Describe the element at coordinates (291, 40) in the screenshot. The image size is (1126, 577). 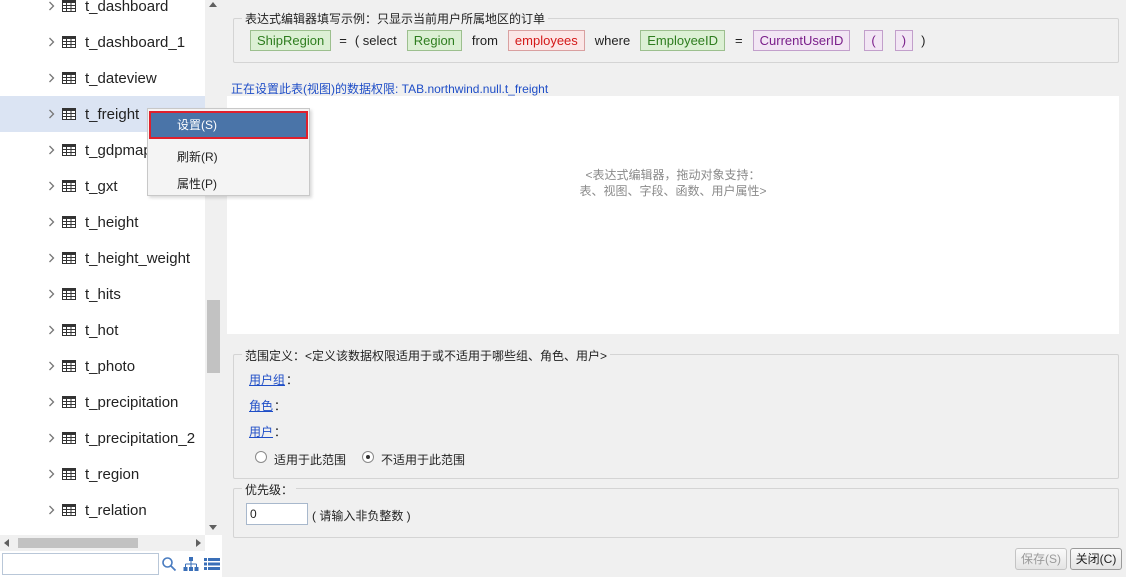
I see `expression-token: ShipRegion` at that location.